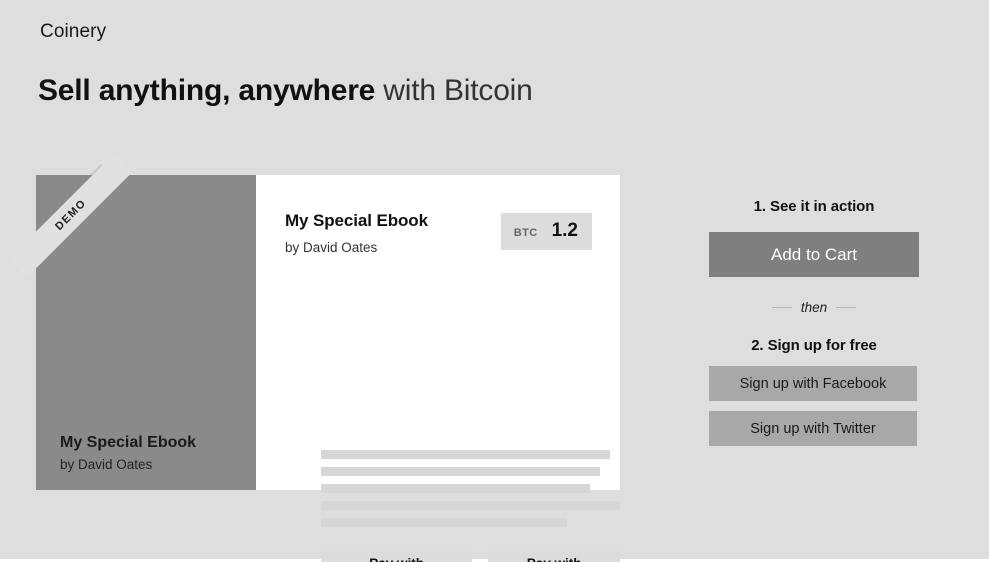 The image size is (989, 562). I want to click on brand-logo: Coinery, so click(73, 31).